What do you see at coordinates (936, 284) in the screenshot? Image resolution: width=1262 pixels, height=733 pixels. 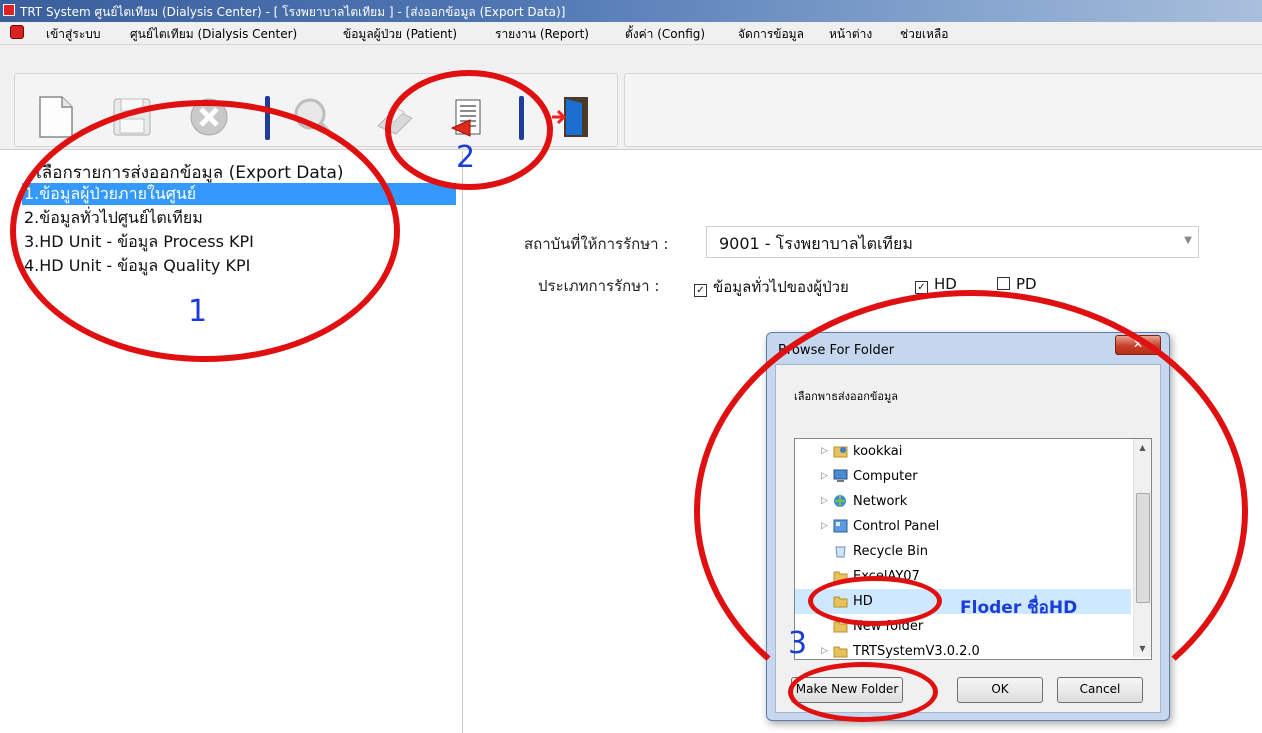 I see `hd-checkbox: ✓ HD` at bounding box center [936, 284].